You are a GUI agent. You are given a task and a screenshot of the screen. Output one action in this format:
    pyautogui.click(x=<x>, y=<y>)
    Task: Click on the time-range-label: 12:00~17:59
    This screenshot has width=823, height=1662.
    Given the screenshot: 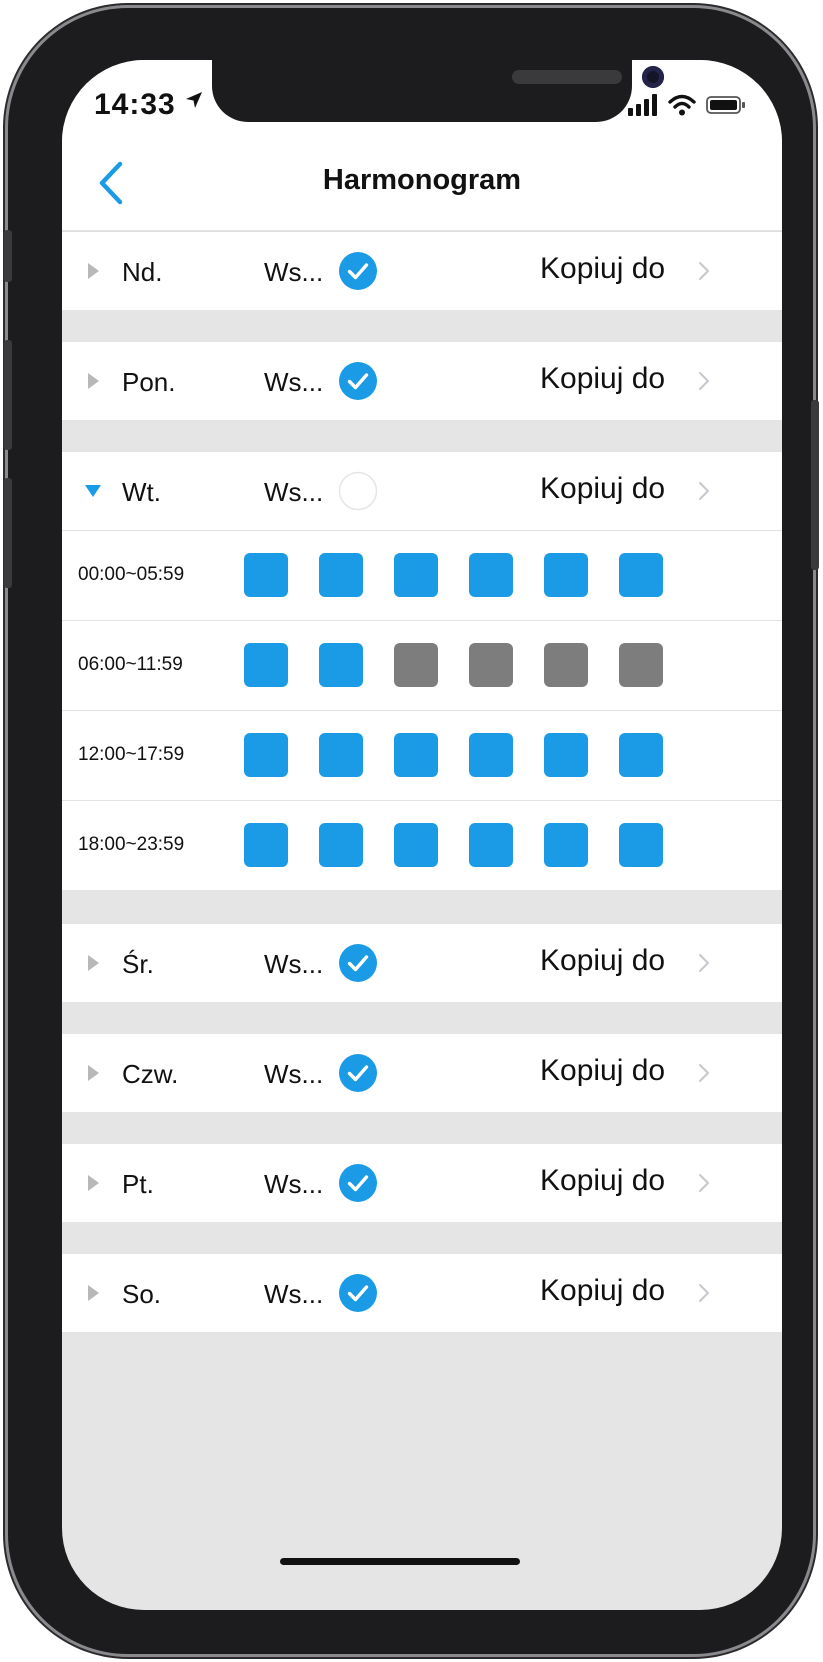 What is the action you would take?
    pyautogui.click(x=131, y=754)
    